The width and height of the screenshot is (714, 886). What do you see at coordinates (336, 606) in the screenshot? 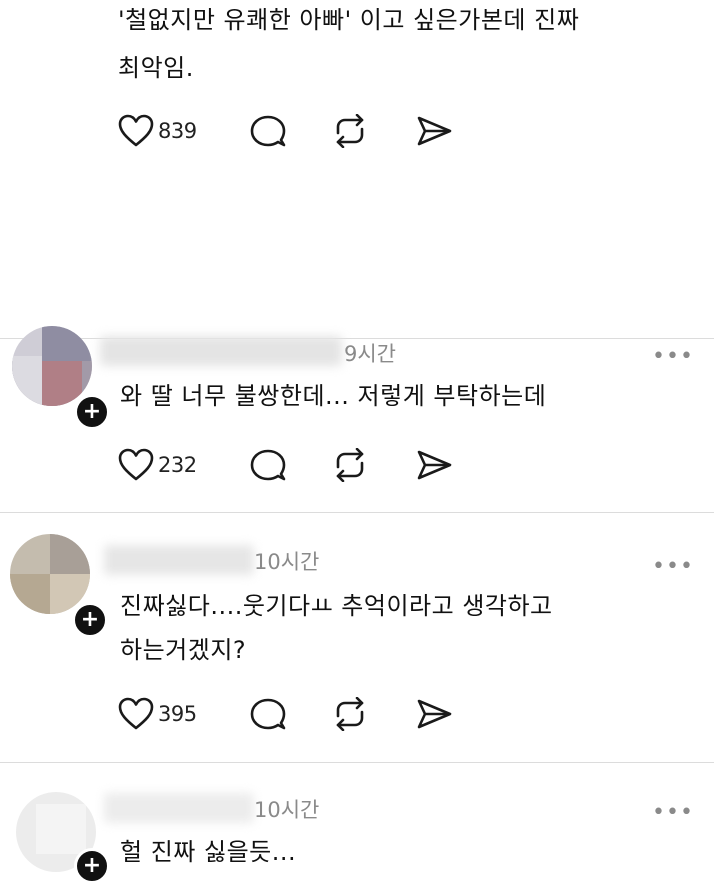
I see `post-text-line: 진짜싫다....웃기다ㅛ 추억이라고 생각하고` at bounding box center [336, 606].